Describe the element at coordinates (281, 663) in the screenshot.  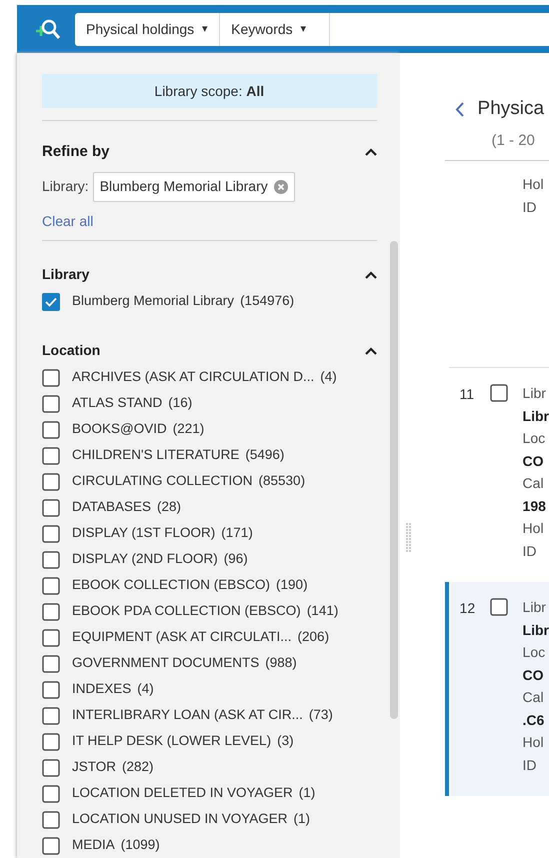
I see `facet-count: (988)` at that location.